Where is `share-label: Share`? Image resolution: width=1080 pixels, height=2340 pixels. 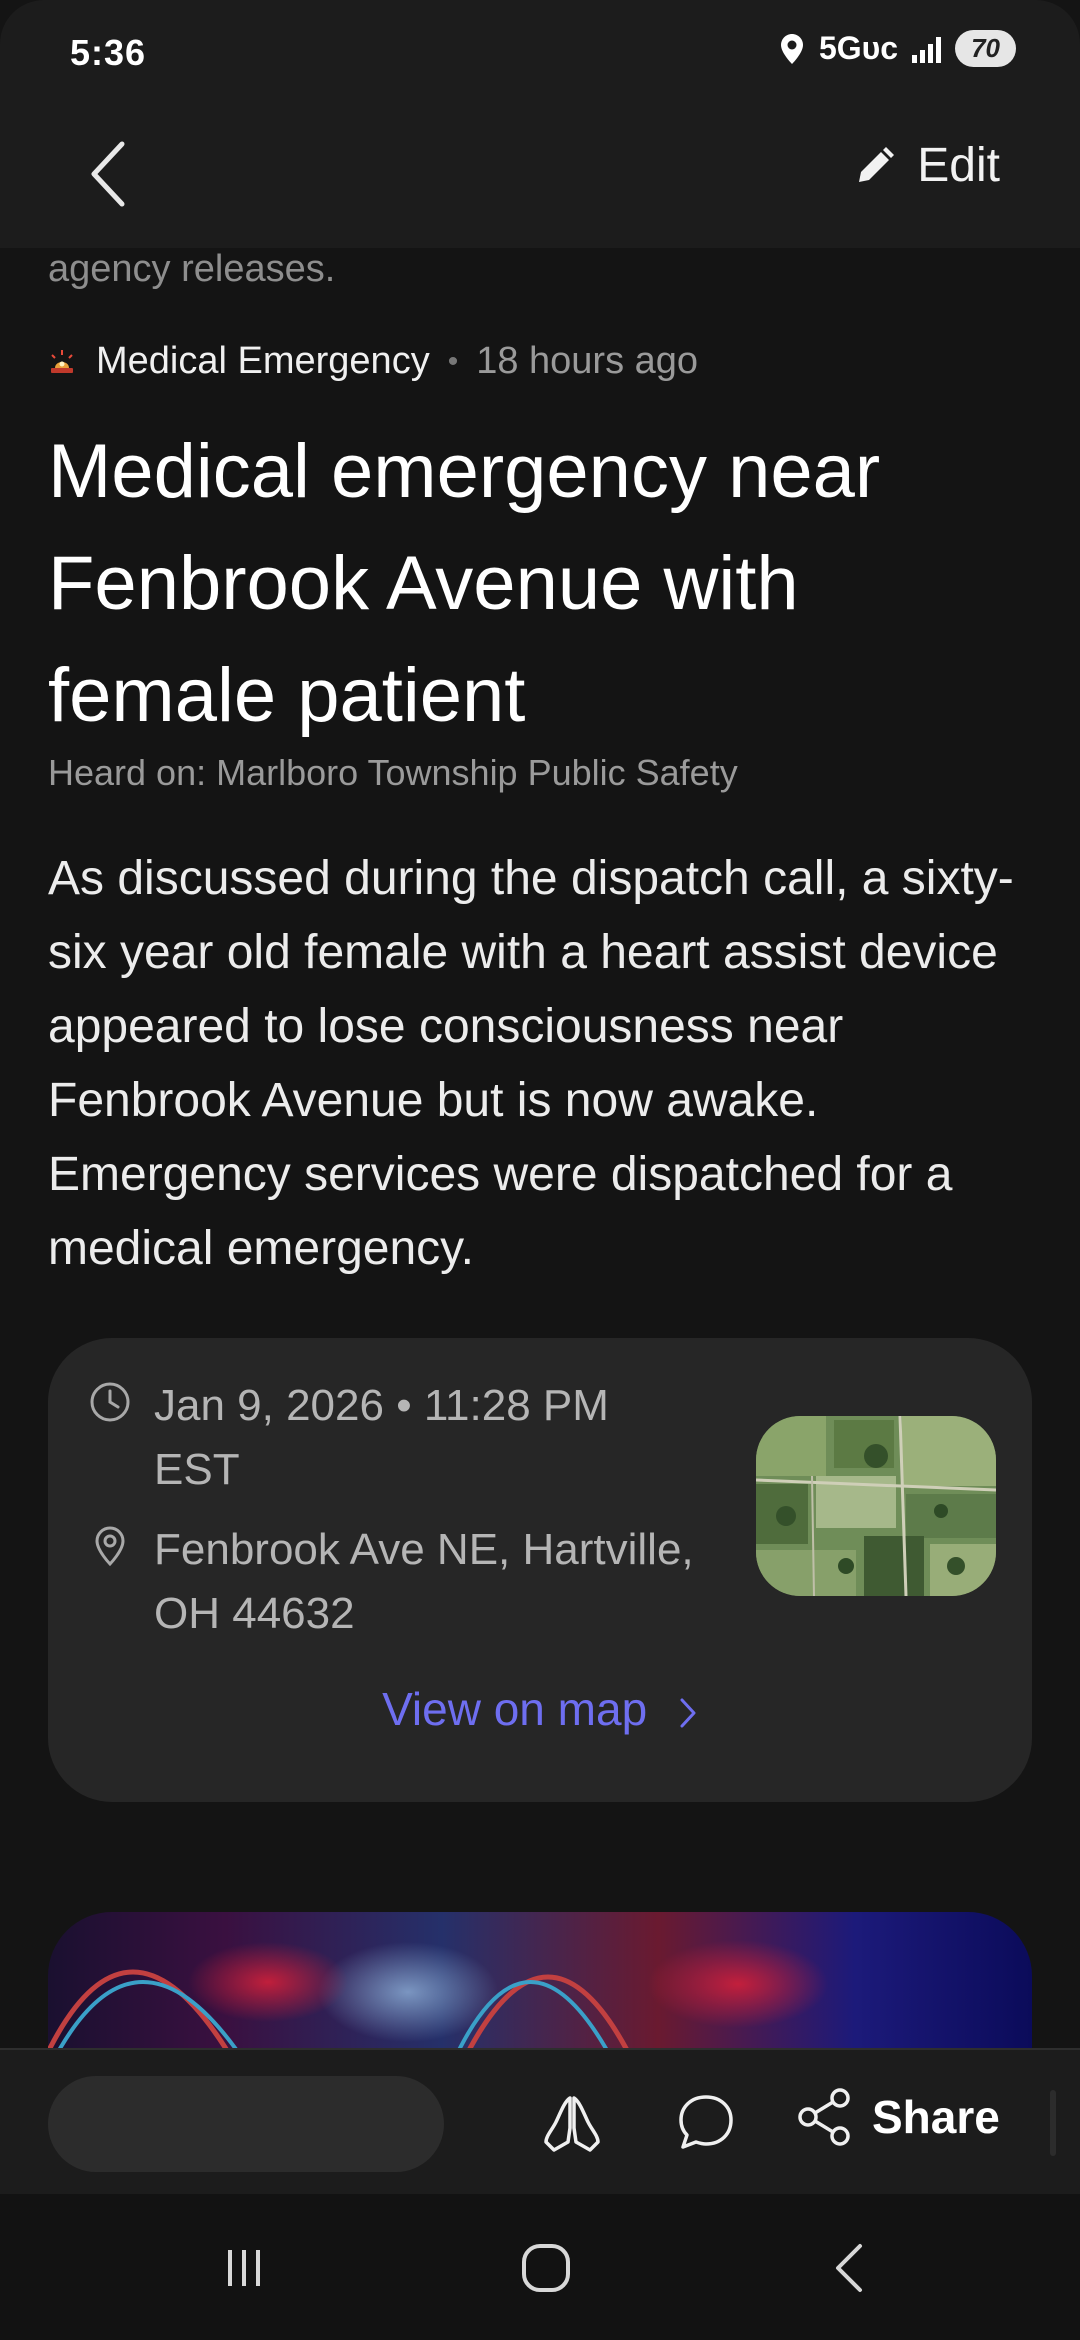
share-label: Share is located at coordinates (936, 2117).